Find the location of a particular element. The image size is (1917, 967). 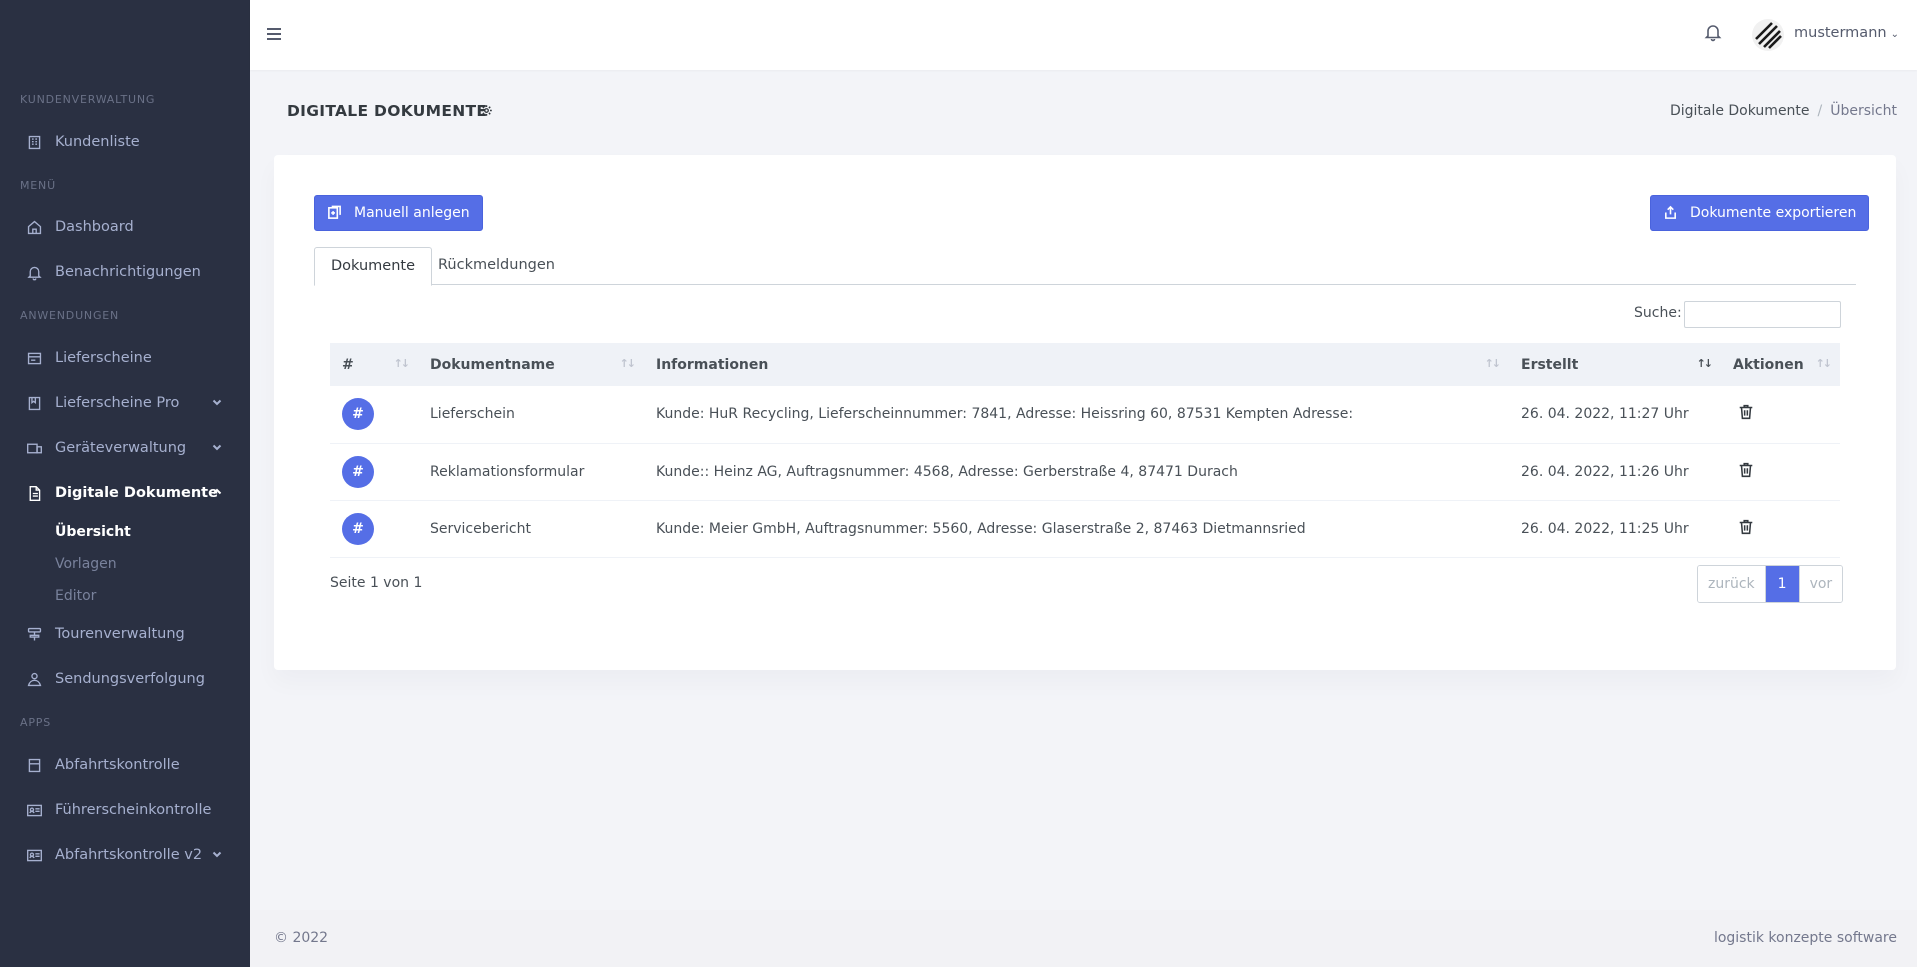

sidebar-item-abfahrtskontrolle-v2: Abfahrtskontrolle v2 is located at coordinates (125, 855).